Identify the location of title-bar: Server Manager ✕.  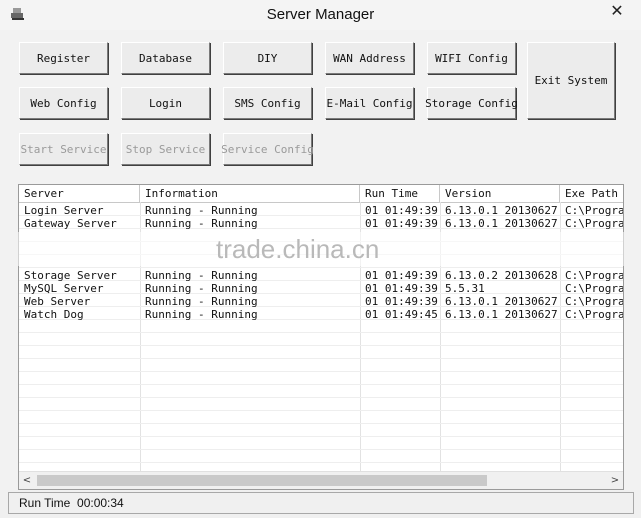
(320, 15).